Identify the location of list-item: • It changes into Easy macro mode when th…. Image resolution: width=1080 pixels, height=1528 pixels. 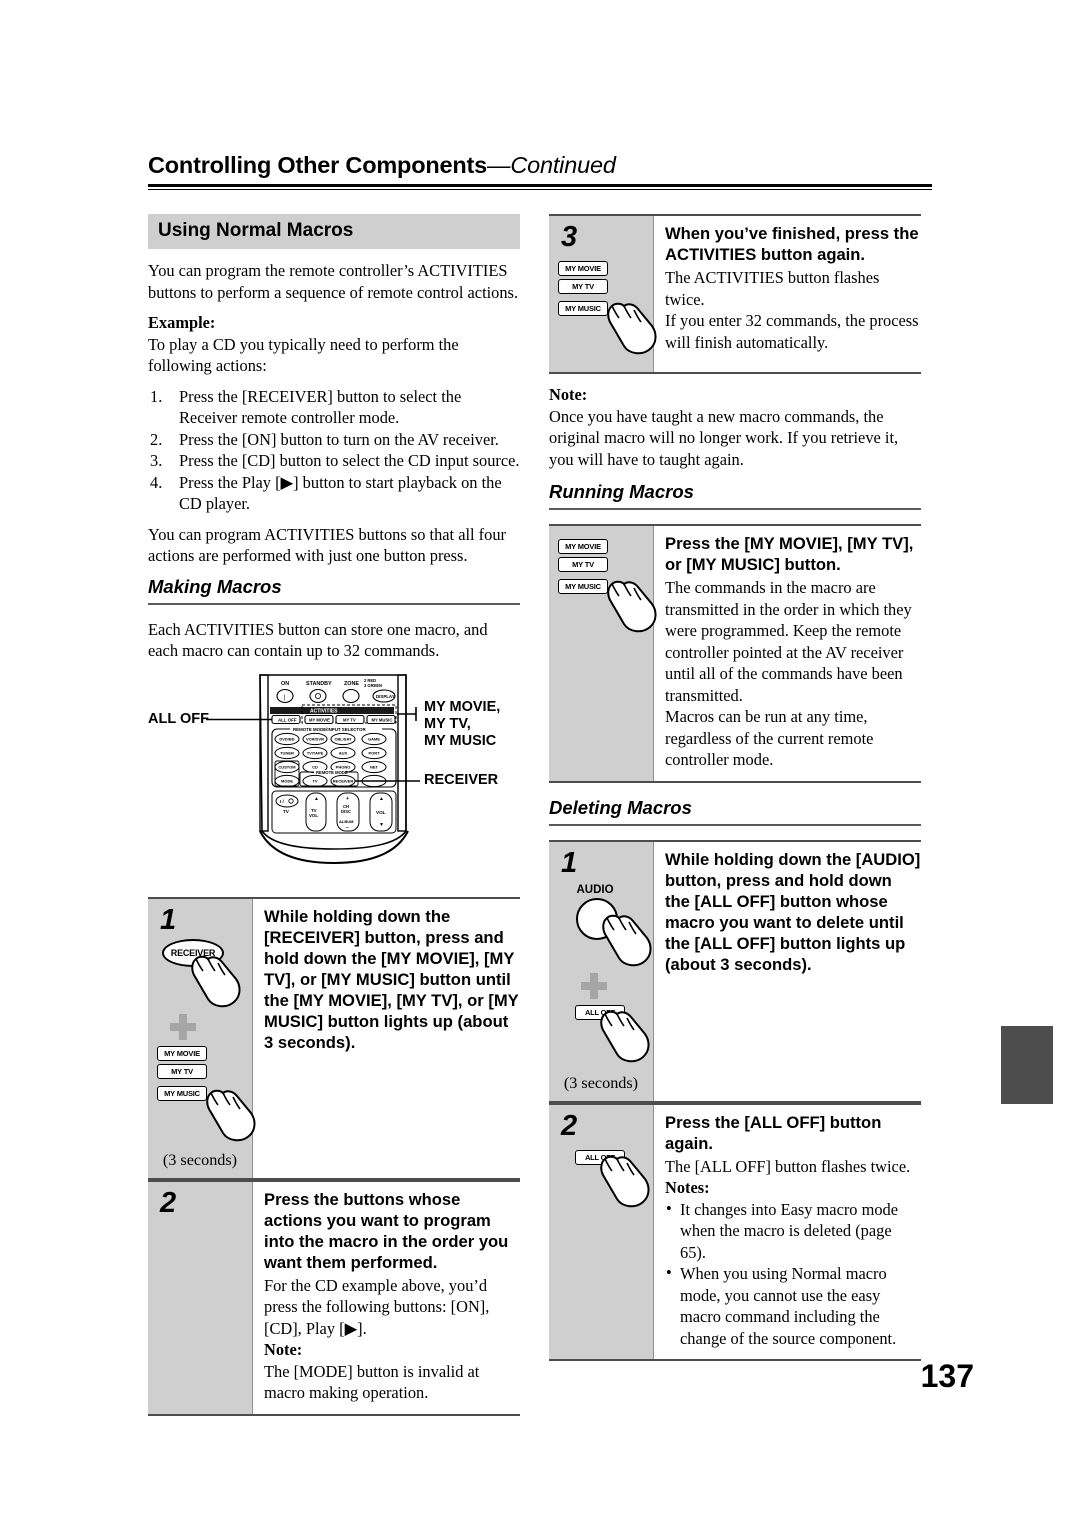
(793, 1231).